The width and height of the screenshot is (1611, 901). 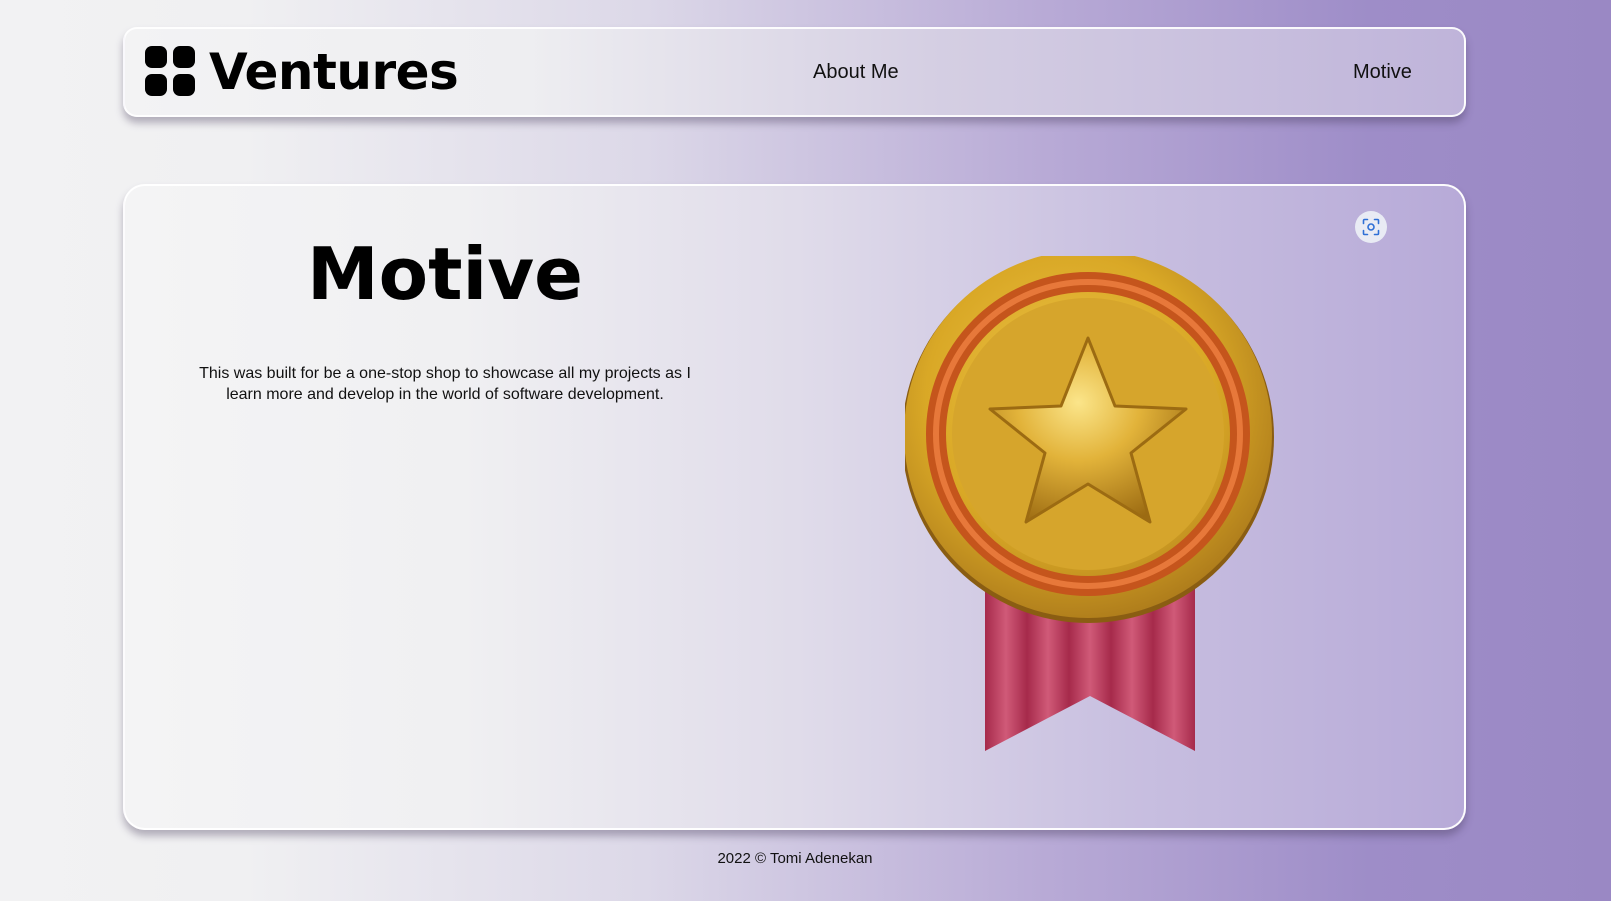 What do you see at coordinates (795, 858) in the screenshot?
I see `footer-copyright: 2022 © Tomi Adenekan` at bounding box center [795, 858].